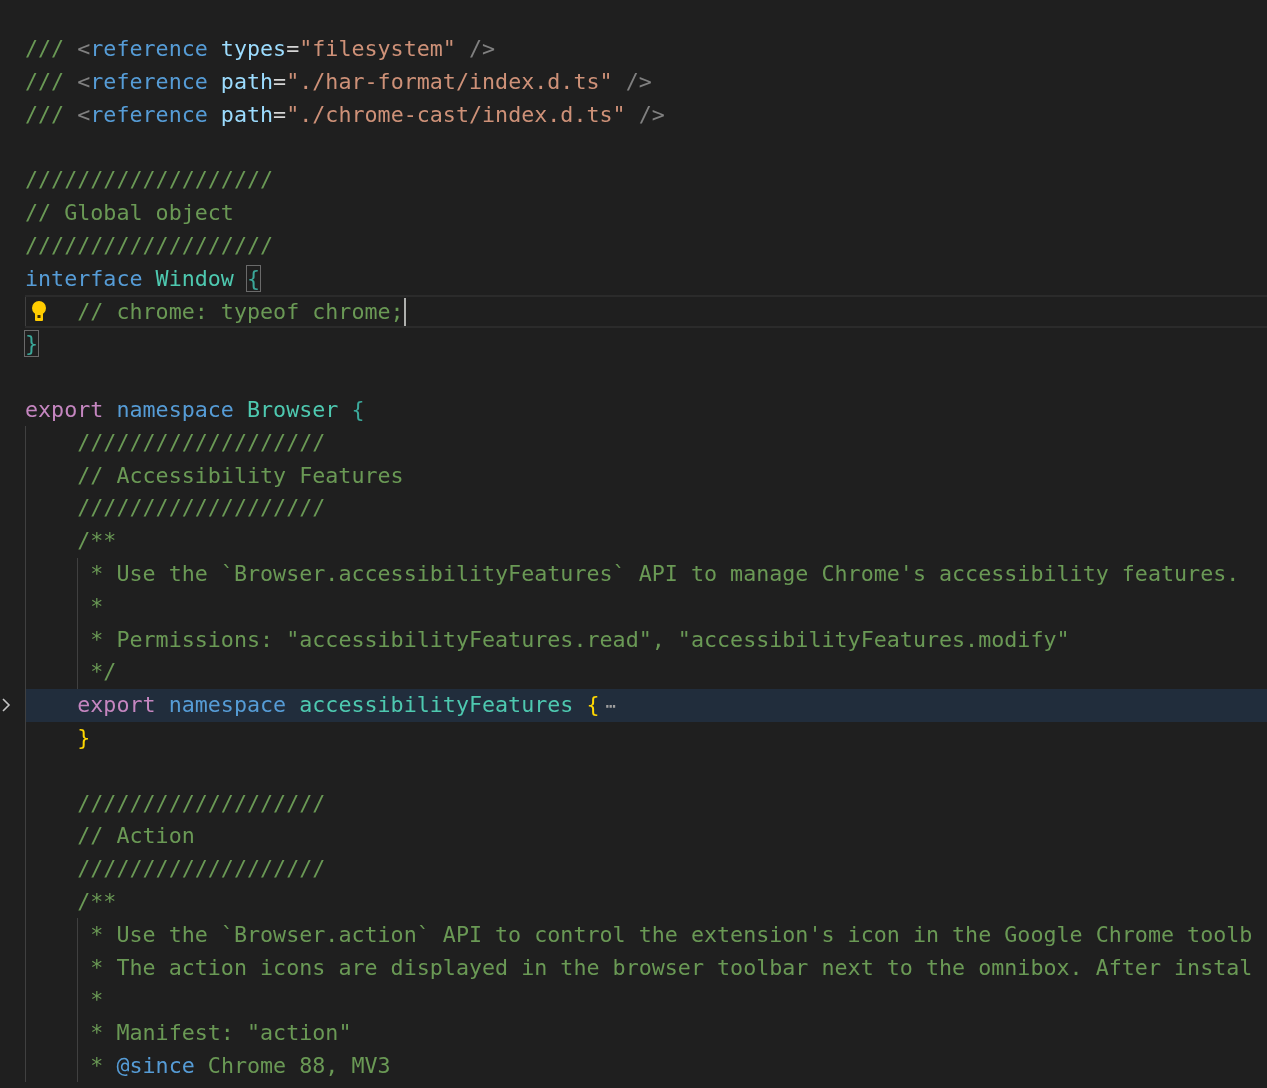 The width and height of the screenshot is (1267, 1088). I want to click on code-line: export namespace accessibilityFeatures {, so click(338, 705).